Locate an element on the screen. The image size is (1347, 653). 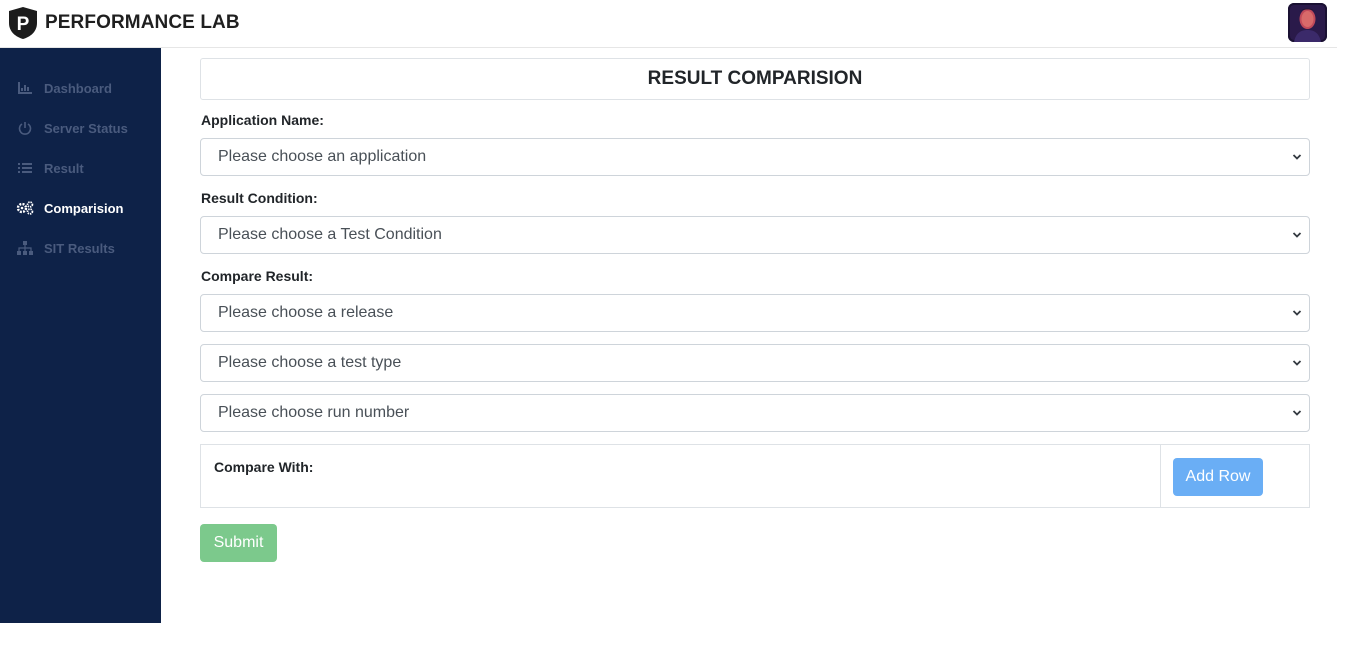
add-row-button: Add Row is located at coordinates (1218, 477).